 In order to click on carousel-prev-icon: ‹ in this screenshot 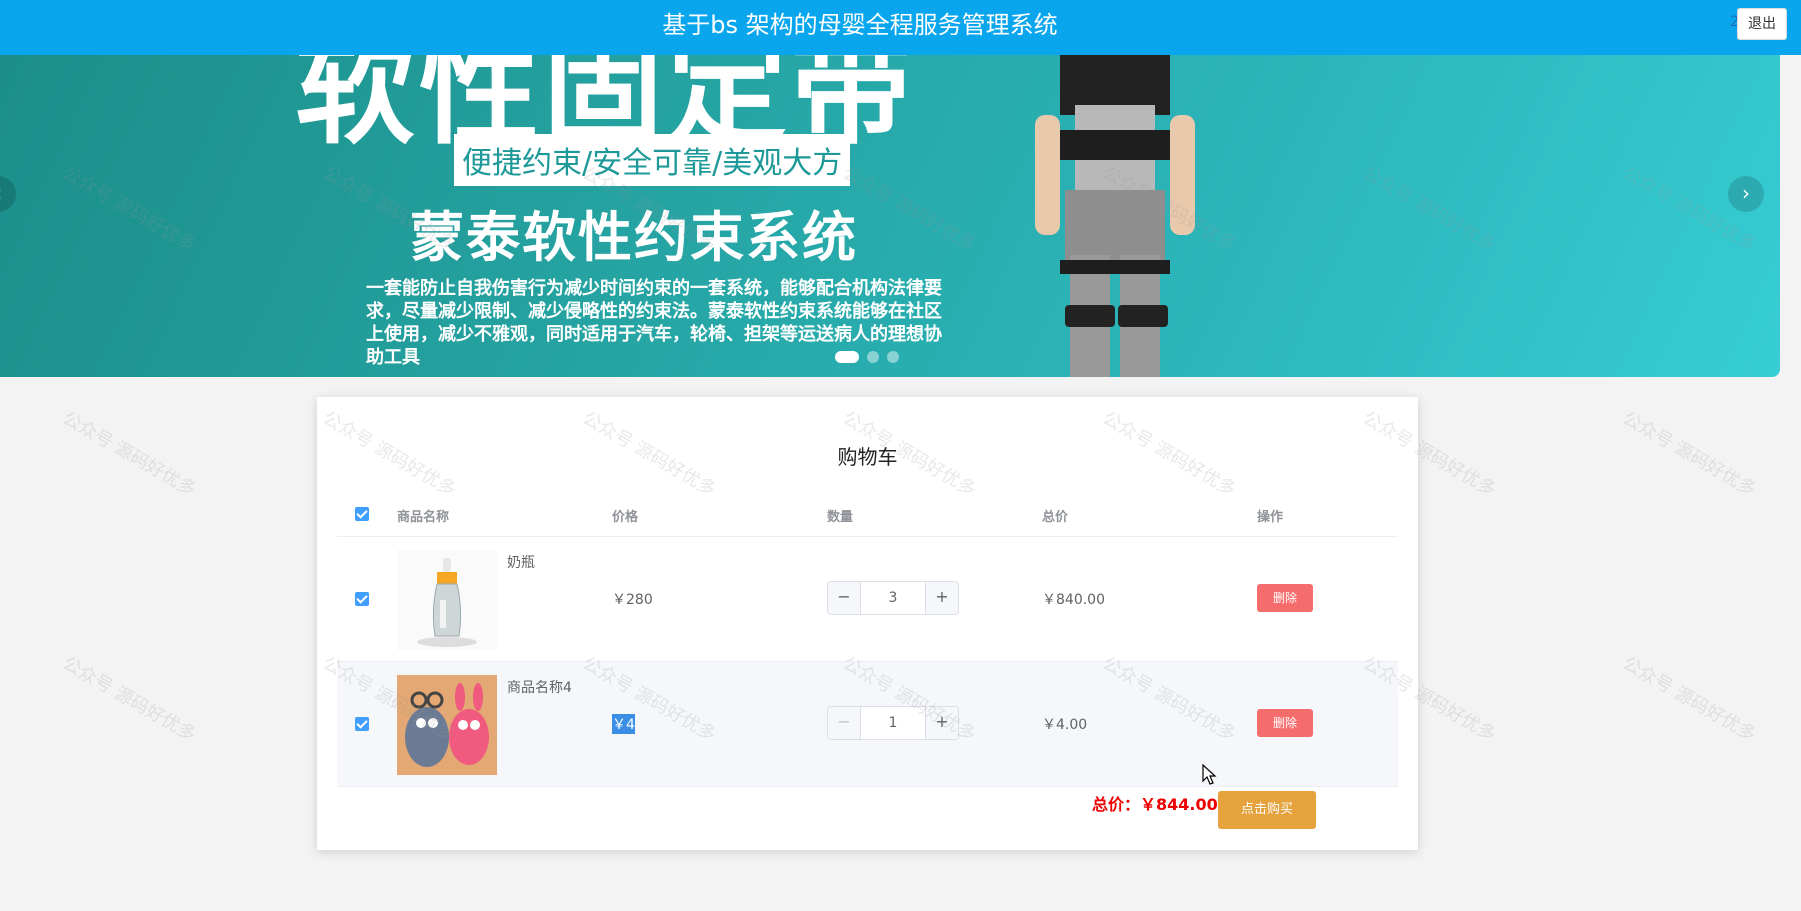, I will do `click(8, 194)`.